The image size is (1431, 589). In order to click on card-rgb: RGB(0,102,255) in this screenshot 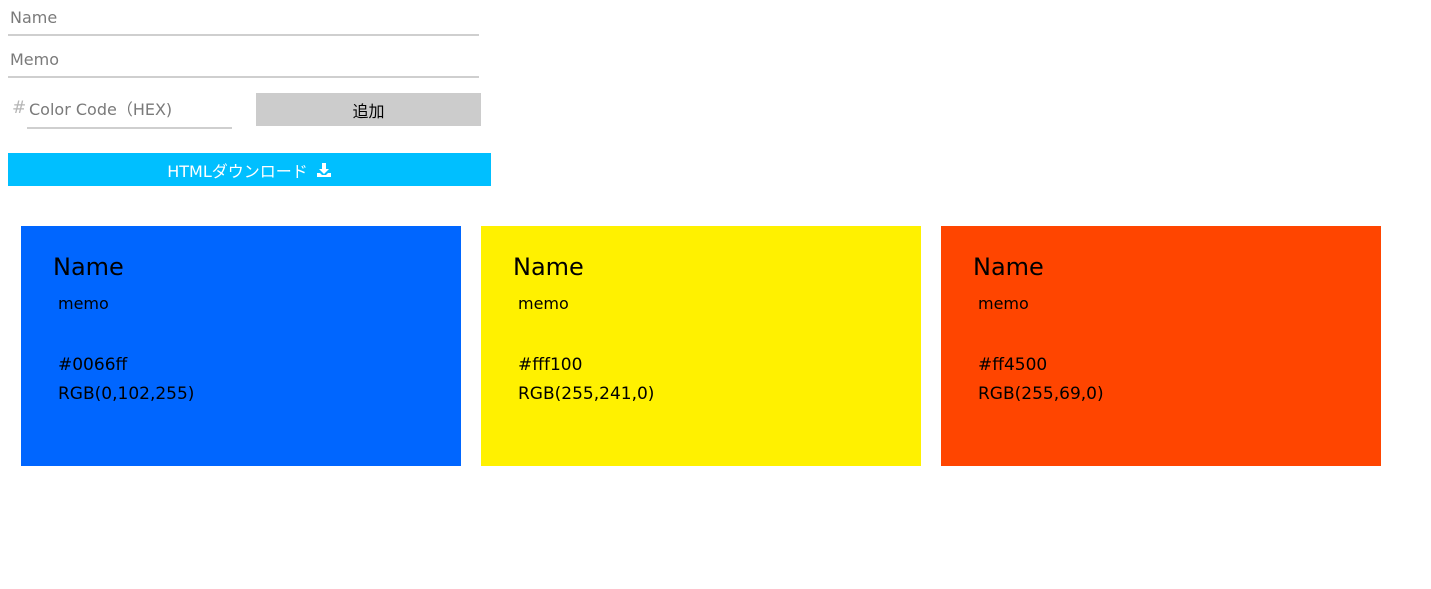, I will do `click(126, 394)`.